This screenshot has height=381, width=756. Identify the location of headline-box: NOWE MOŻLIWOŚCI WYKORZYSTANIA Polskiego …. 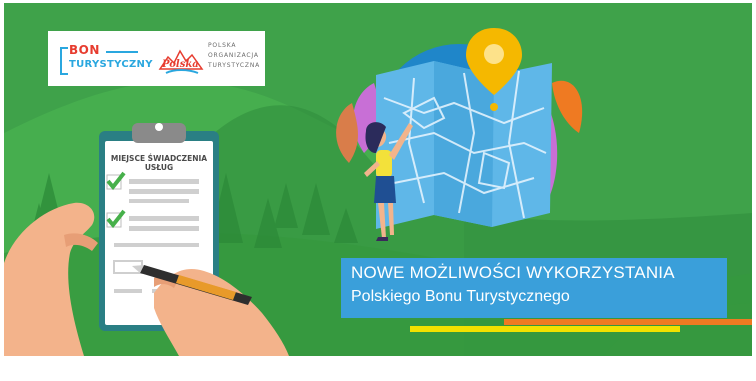
(534, 288).